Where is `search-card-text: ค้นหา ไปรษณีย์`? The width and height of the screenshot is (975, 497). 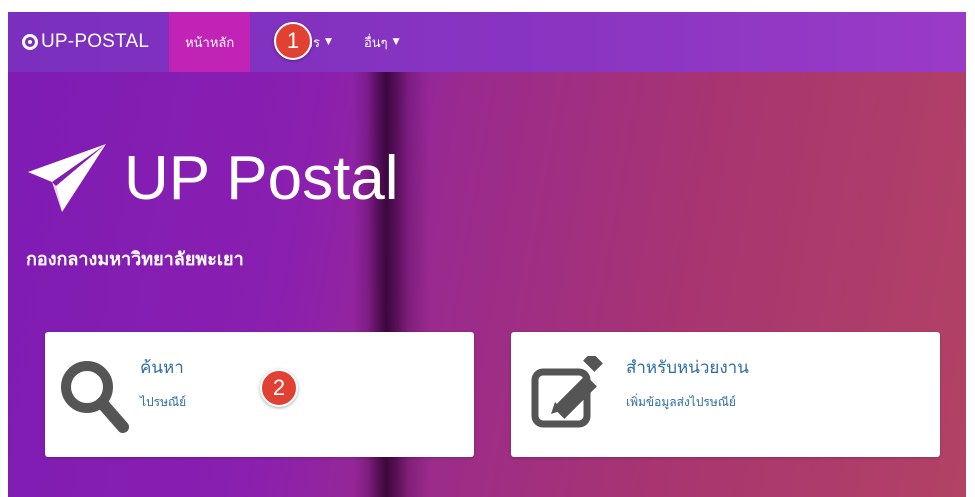 search-card-text: ค้นหา ไปรษณีย์ is located at coordinates (163, 394).